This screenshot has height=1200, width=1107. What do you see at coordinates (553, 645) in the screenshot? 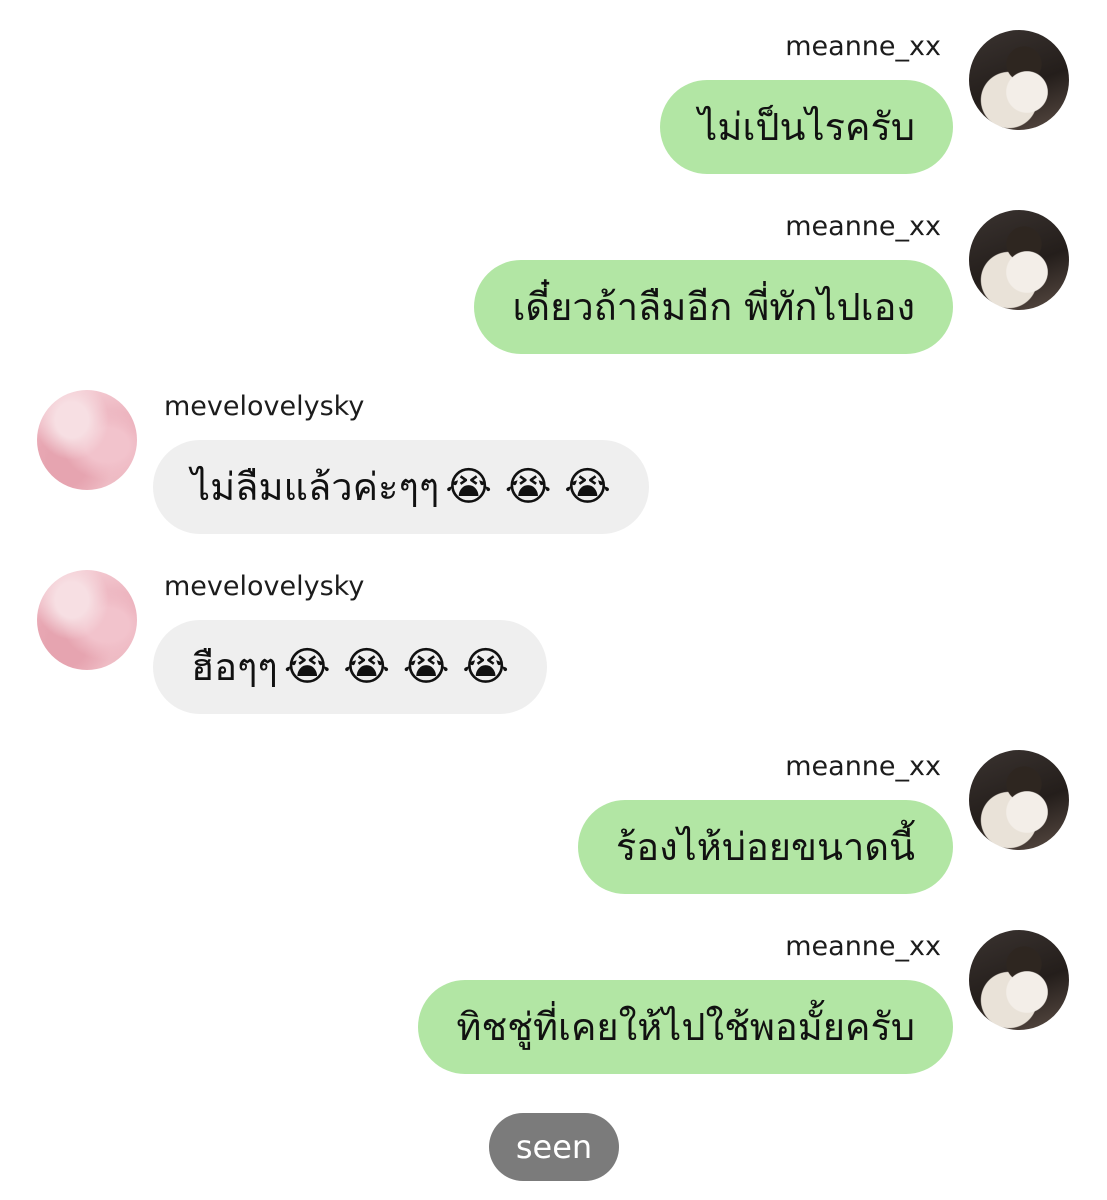
I see `message-row: mevelovelysky ฮือๆๆ 😭 😭 😭 😭` at bounding box center [553, 645].